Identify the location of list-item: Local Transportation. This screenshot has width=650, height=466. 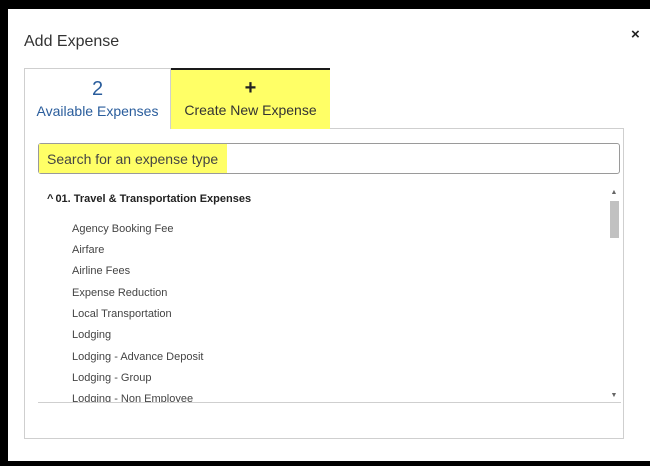
(122, 314).